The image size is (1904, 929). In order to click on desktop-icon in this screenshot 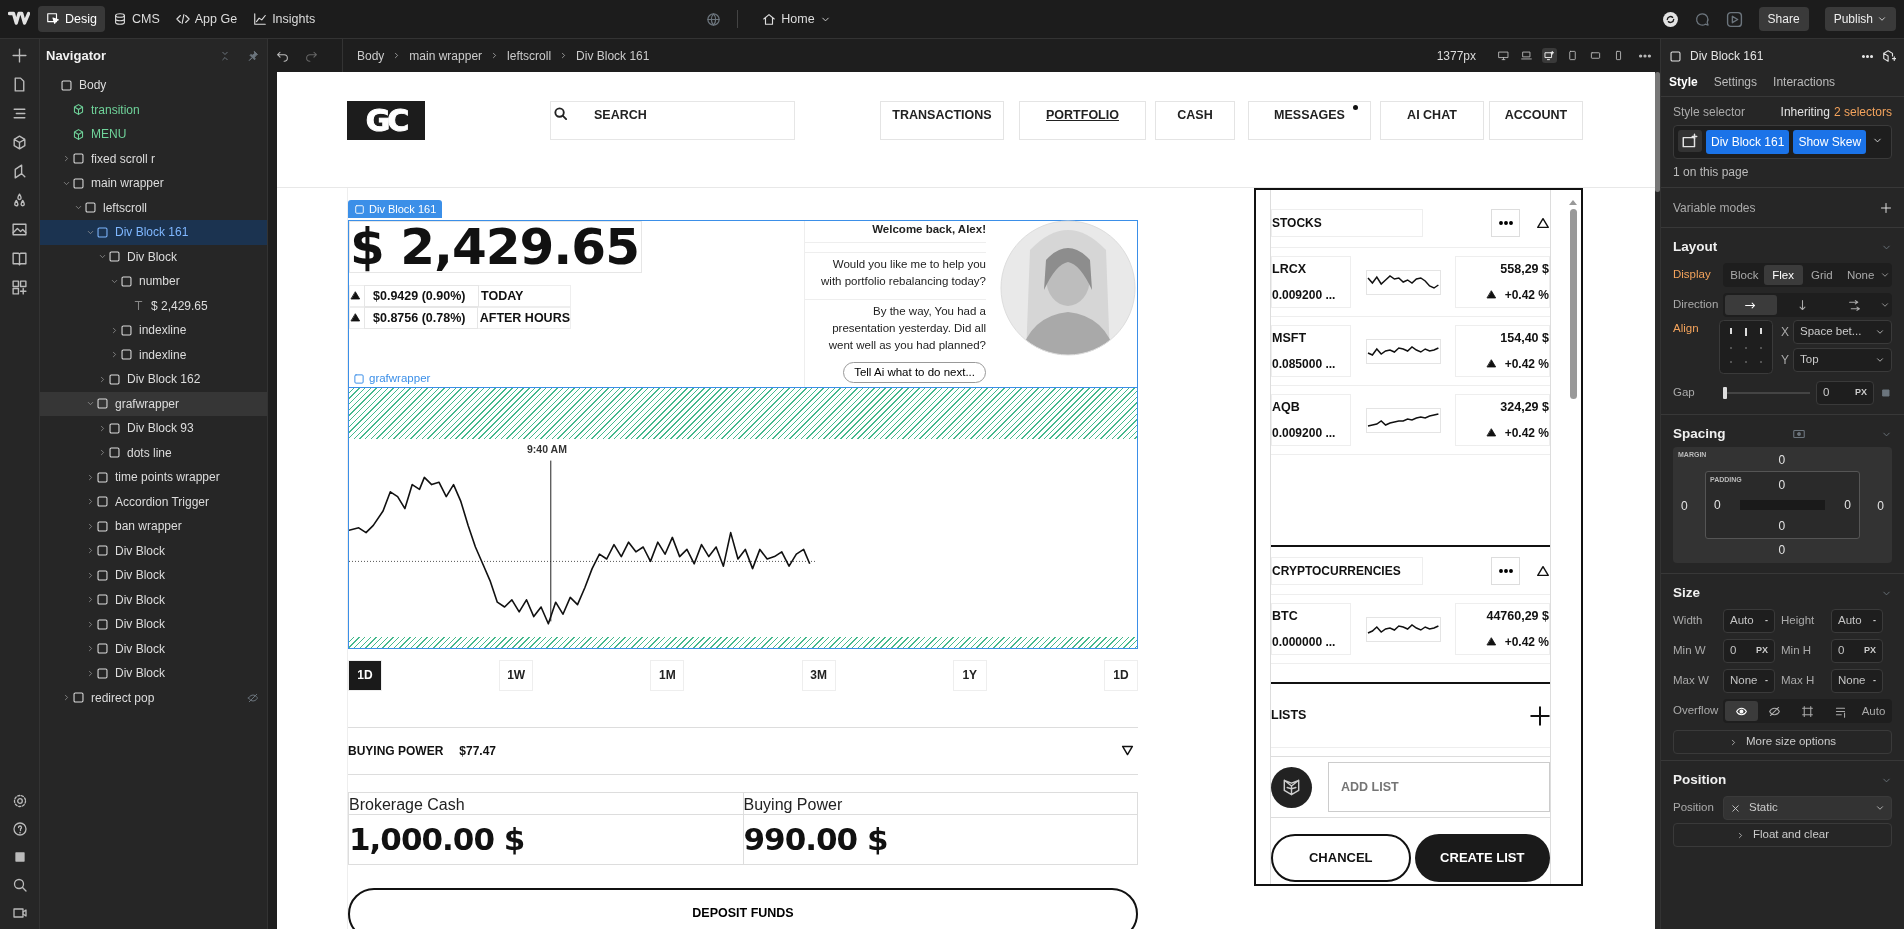, I will do `click(1503, 55)`.